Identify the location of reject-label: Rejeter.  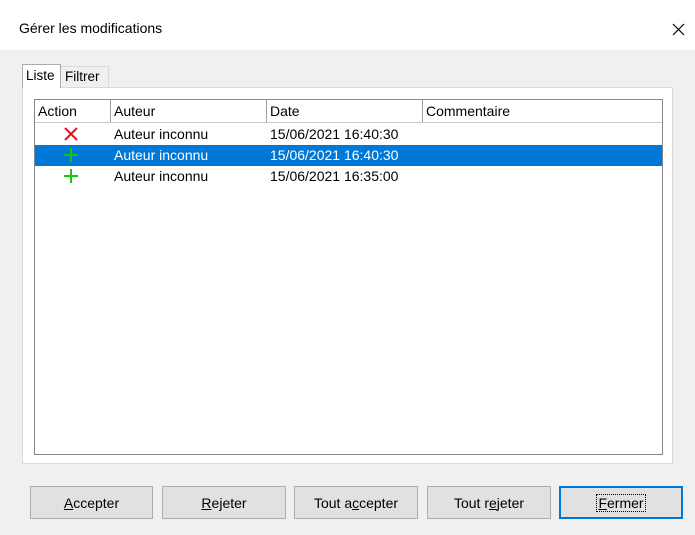
(224, 502).